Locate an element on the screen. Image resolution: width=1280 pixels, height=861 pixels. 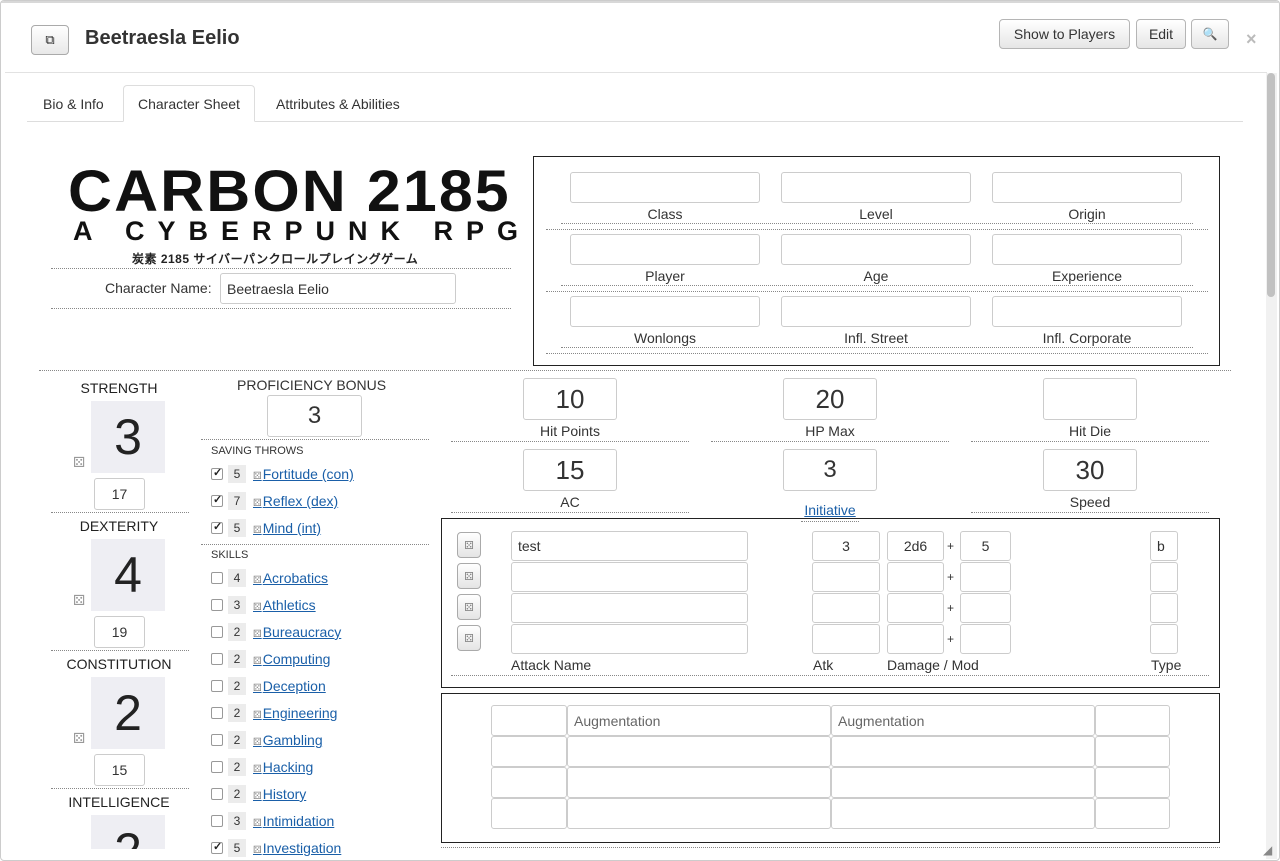
tab-attributes-abilities: Attributes & Abilities is located at coordinates (338, 103).